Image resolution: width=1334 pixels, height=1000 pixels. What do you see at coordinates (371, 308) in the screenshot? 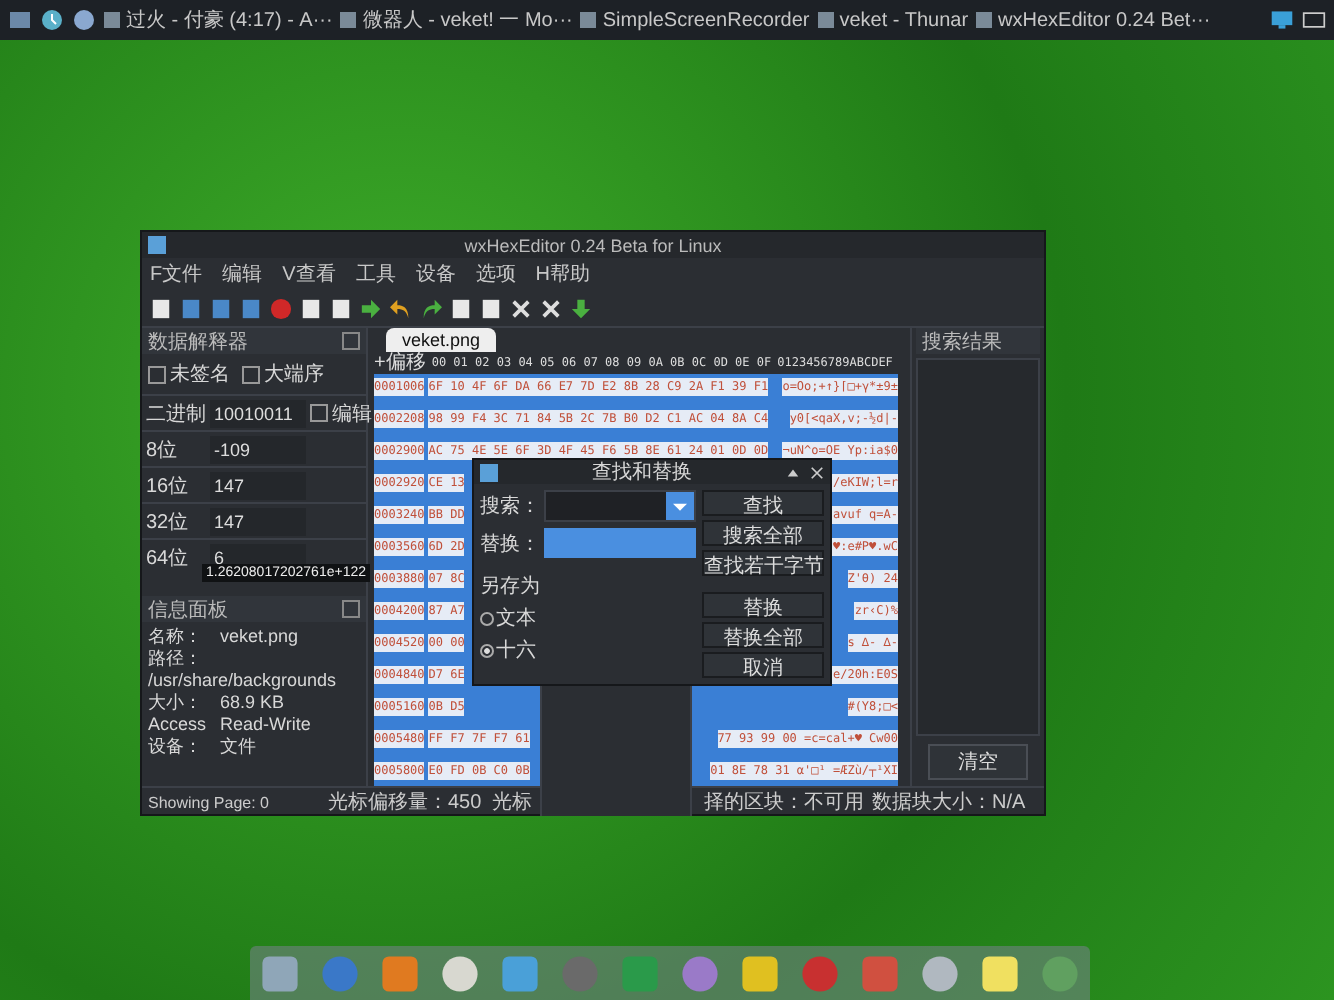
I see `arrow-right-icon` at bounding box center [371, 308].